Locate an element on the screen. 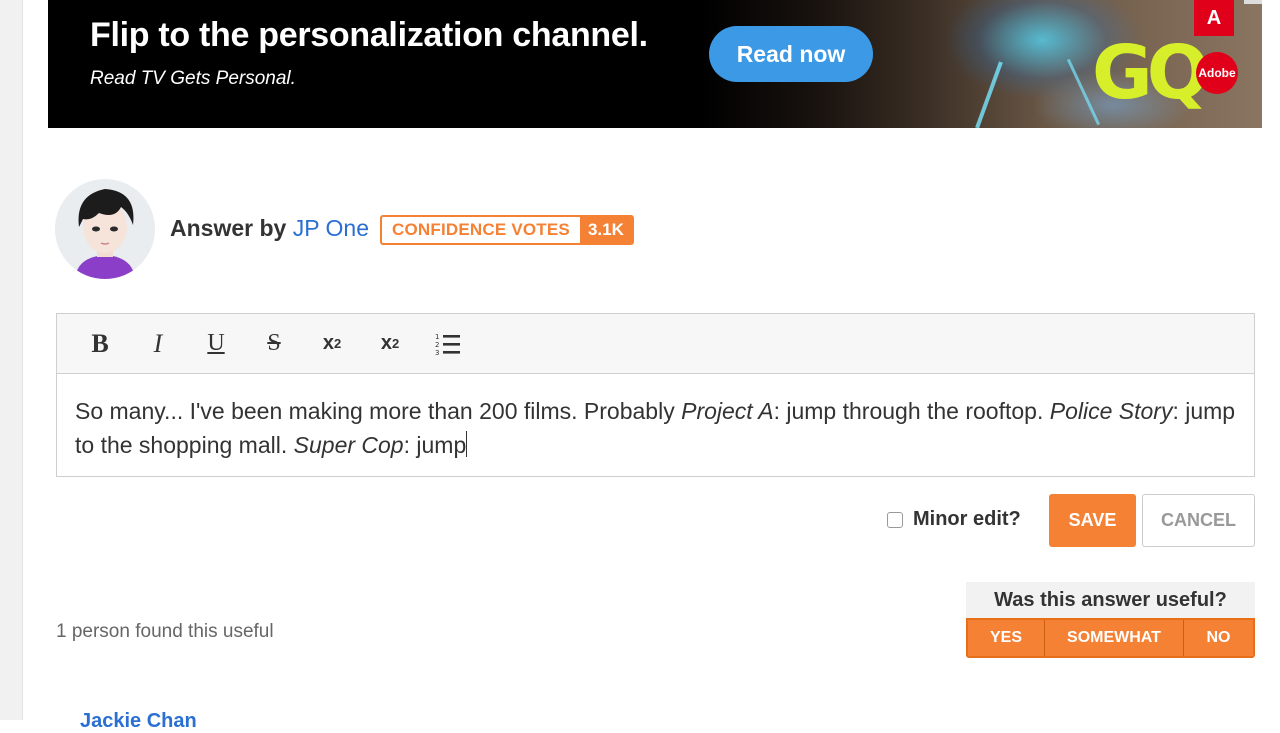 This screenshot has height=733, width=1280. minor-edit-control: Minor edit? is located at coordinates (954, 519).